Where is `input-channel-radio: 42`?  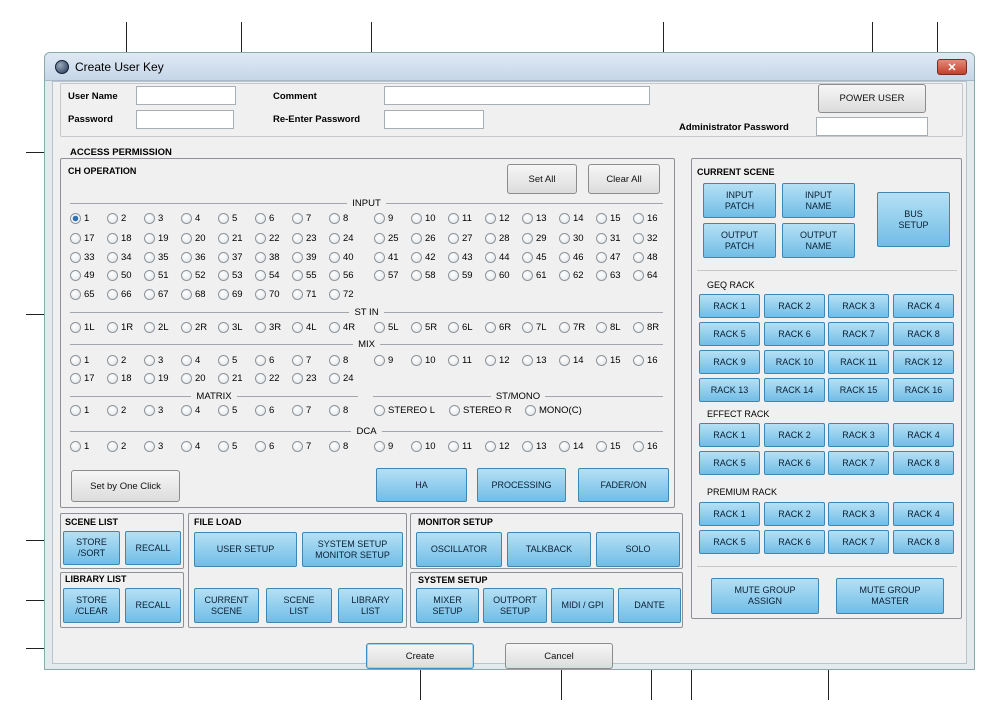 input-channel-radio: 42 is located at coordinates (423, 257).